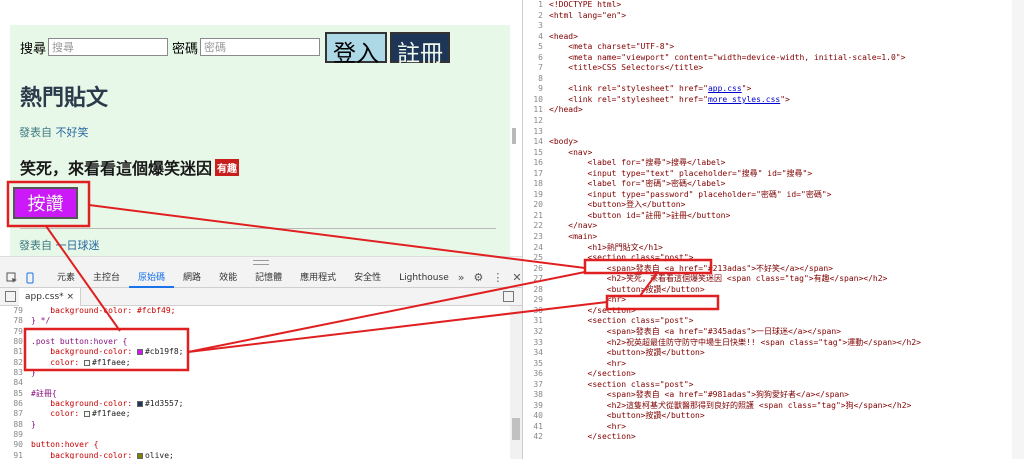  What do you see at coordinates (773, 416) in the screenshot?
I see `source-line: 40 <button>按讚</button>` at bounding box center [773, 416].